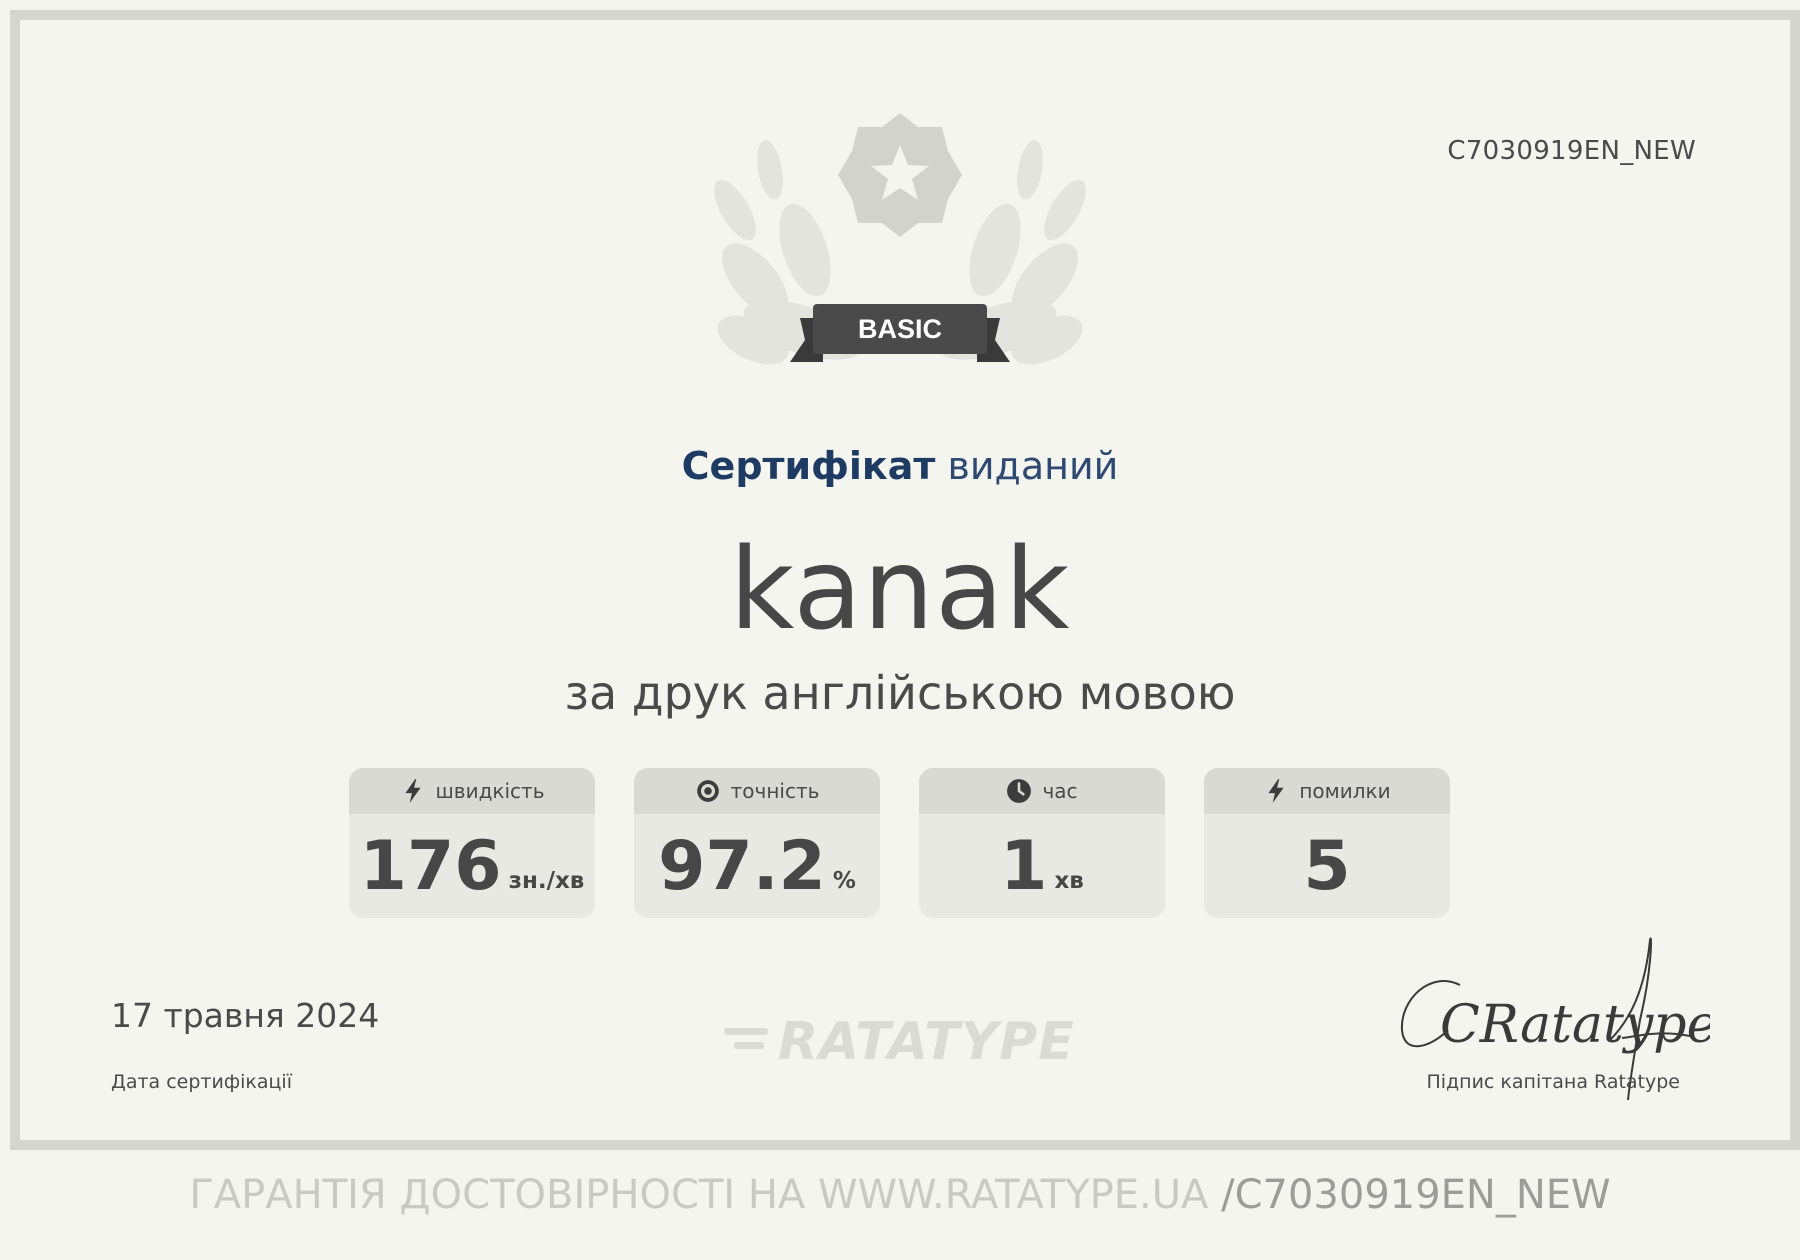 This screenshot has width=1800, height=1260. I want to click on heading-light: виданий, so click(1033, 466).